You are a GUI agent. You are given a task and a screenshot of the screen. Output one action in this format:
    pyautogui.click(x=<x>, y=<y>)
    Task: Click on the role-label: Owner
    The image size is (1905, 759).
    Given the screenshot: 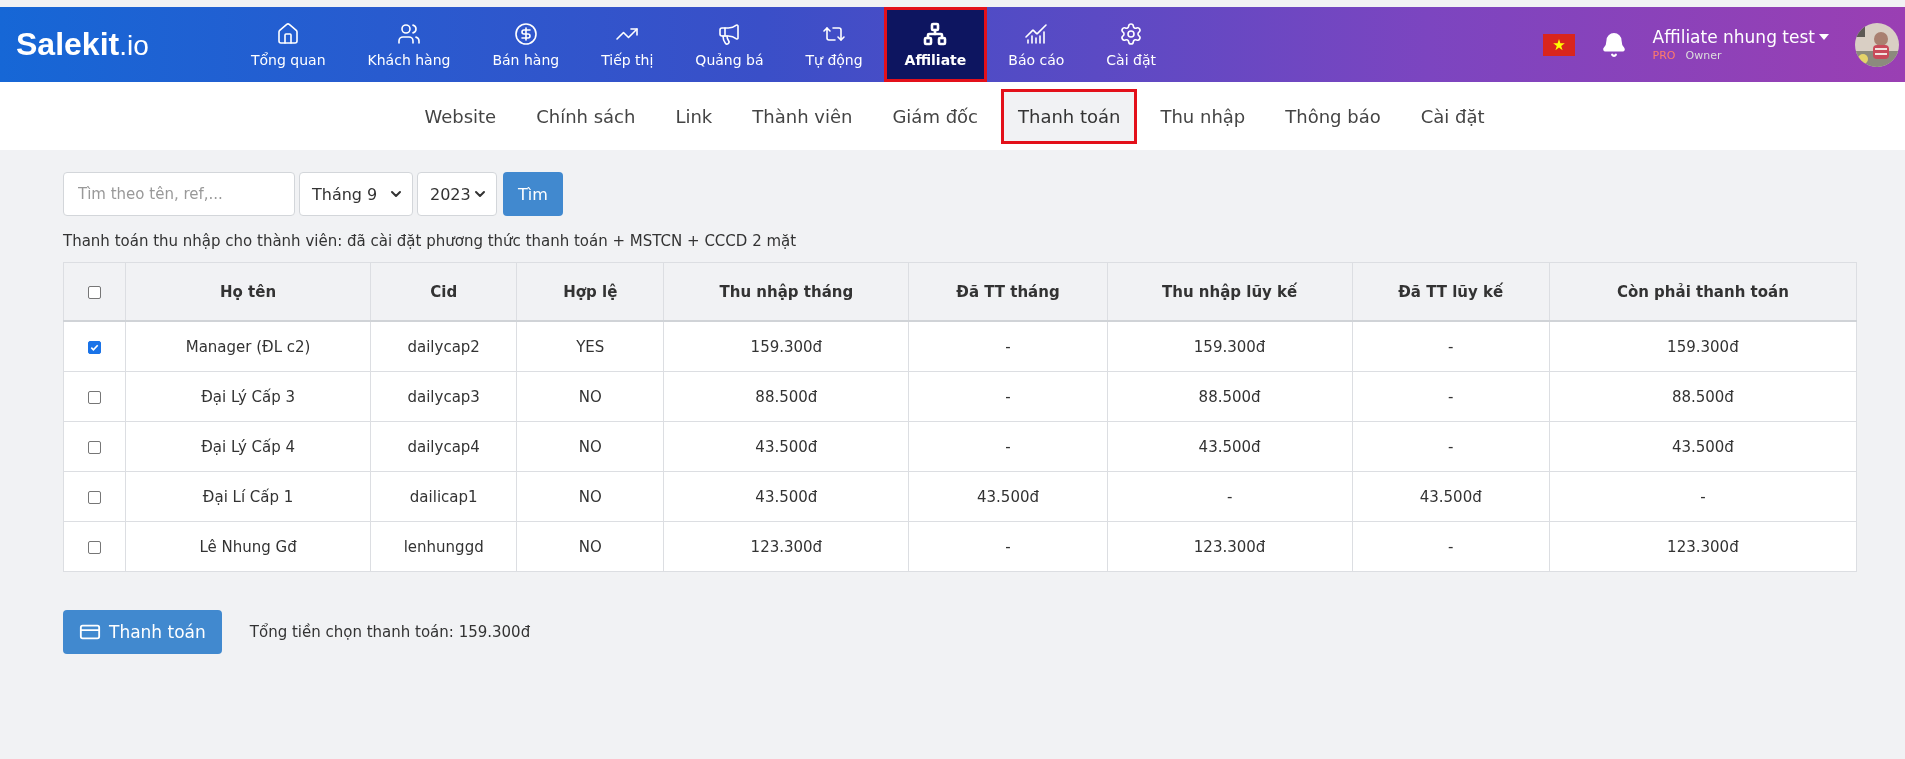 What is the action you would take?
    pyautogui.click(x=1703, y=55)
    